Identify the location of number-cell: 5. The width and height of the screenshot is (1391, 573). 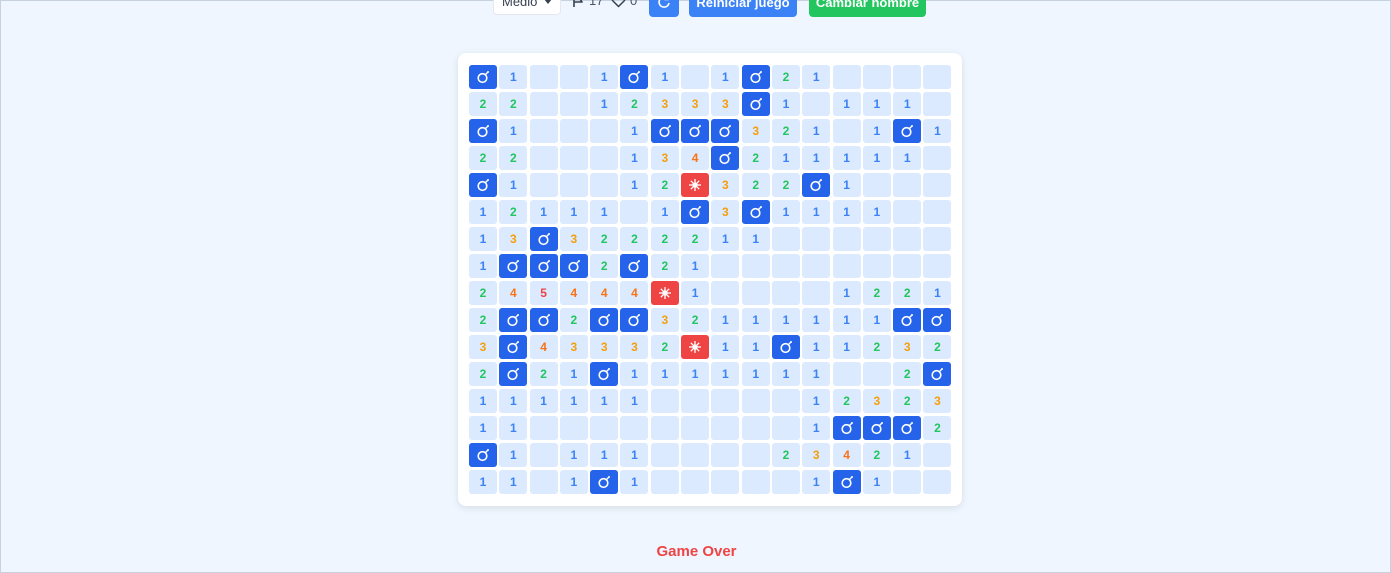
(543, 293).